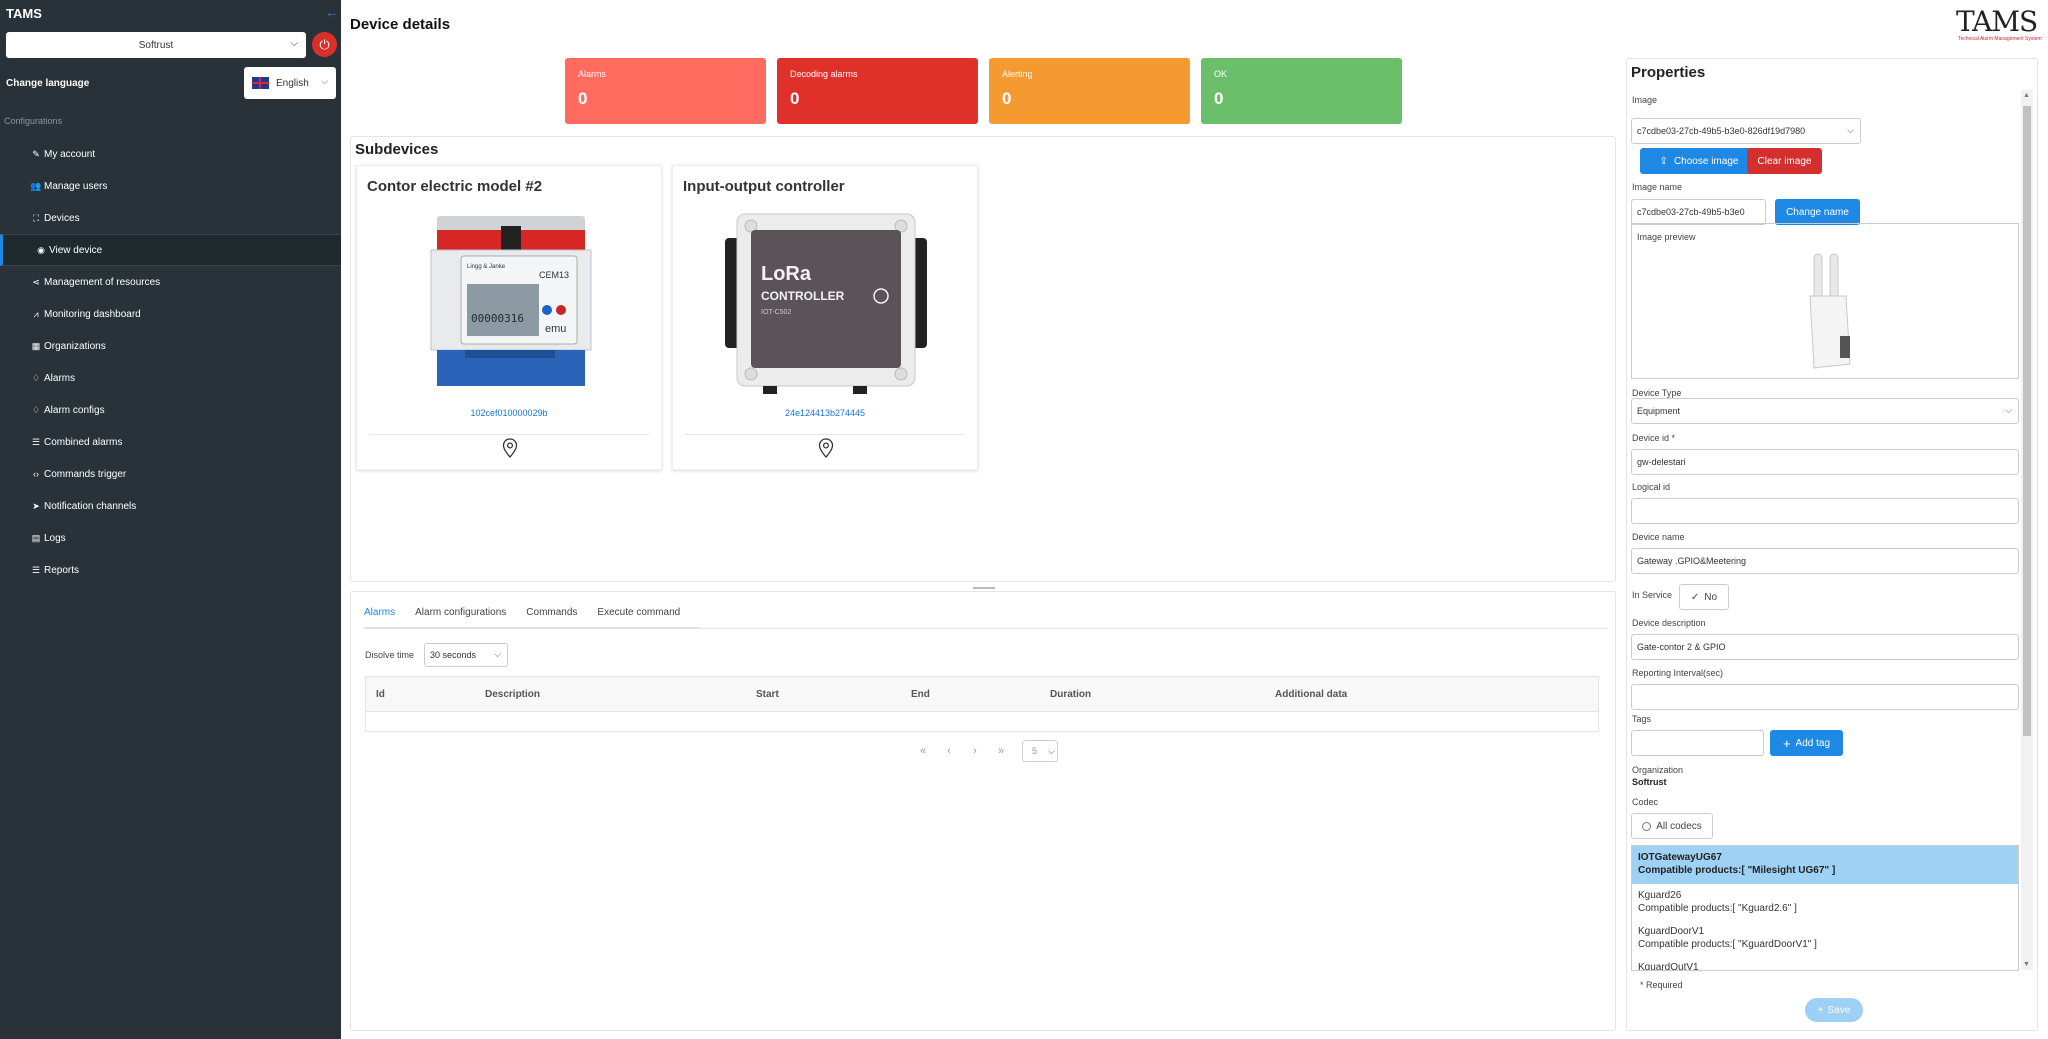  What do you see at coordinates (949, 751) in the screenshot?
I see `prev-page-icon: ‹` at bounding box center [949, 751].